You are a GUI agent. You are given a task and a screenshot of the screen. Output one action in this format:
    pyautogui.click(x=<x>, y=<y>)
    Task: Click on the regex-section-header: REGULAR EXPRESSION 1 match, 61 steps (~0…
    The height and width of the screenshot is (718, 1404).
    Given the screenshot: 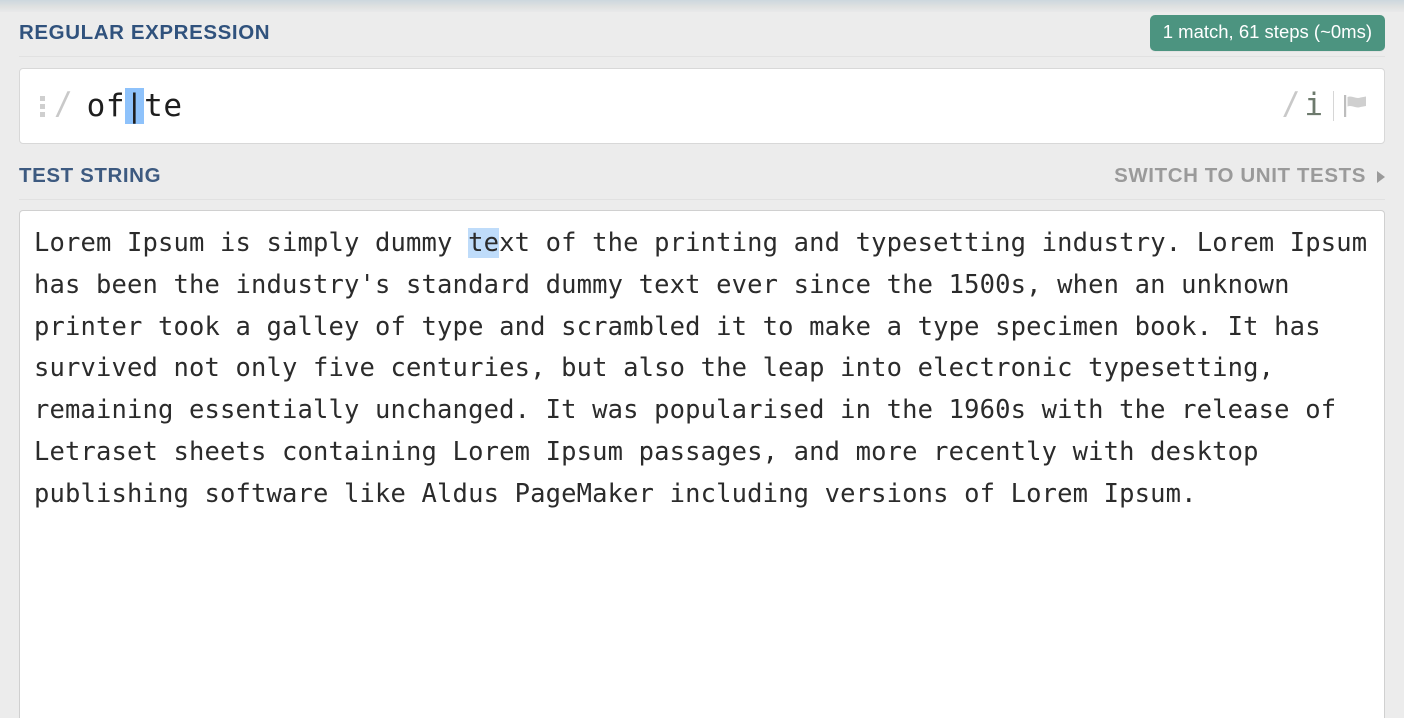 What is the action you would take?
    pyautogui.click(x=702, y=33)
    